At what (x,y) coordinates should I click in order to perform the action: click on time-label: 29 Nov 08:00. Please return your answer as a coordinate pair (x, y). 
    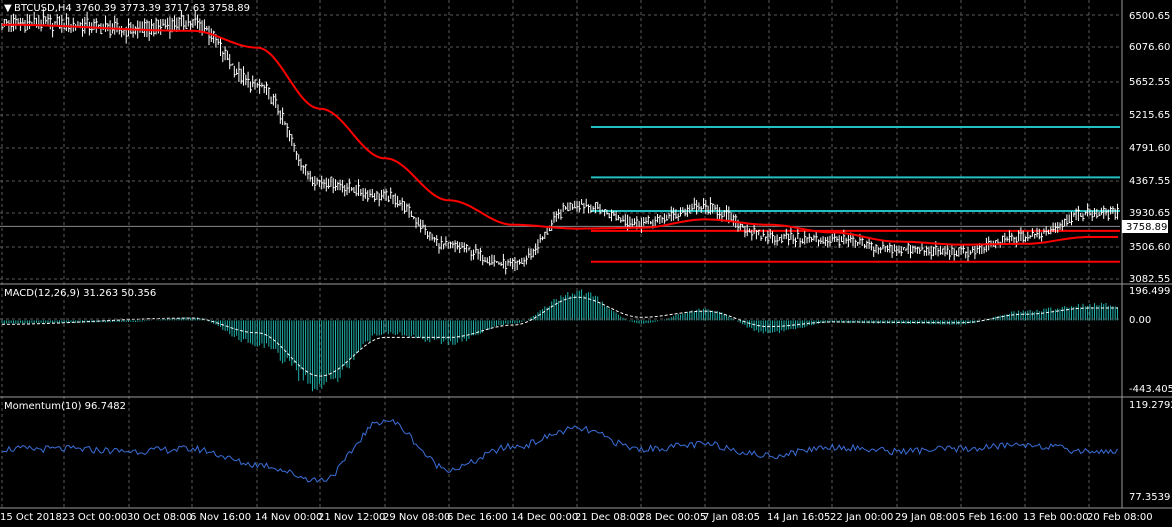
    Looking at the image, I should click on (416, 517).